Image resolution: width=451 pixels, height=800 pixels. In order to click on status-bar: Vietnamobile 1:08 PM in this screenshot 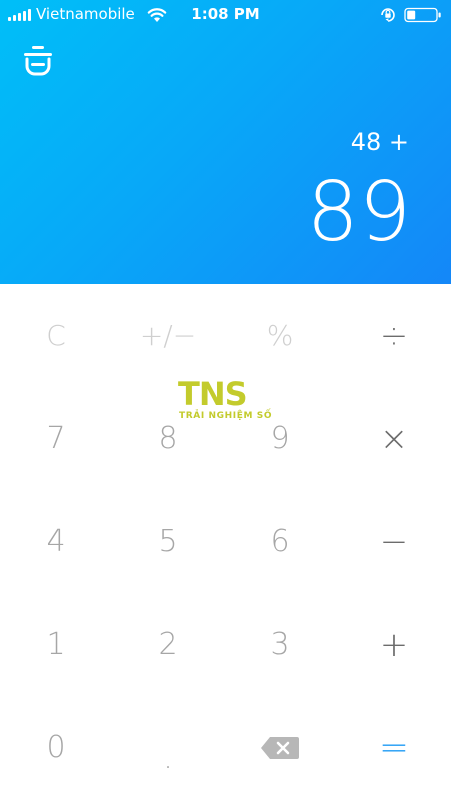, I will do `click(225, 15)`.